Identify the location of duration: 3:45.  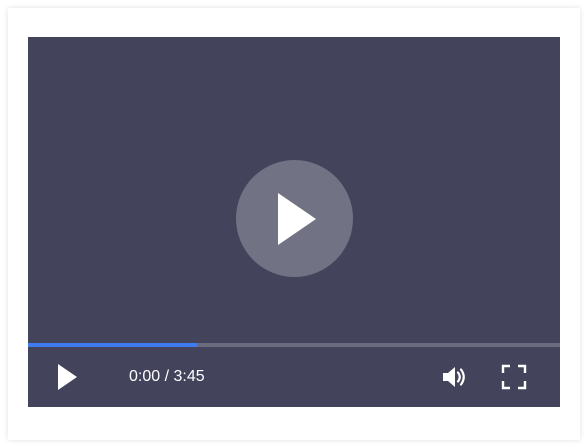
(189, 376).